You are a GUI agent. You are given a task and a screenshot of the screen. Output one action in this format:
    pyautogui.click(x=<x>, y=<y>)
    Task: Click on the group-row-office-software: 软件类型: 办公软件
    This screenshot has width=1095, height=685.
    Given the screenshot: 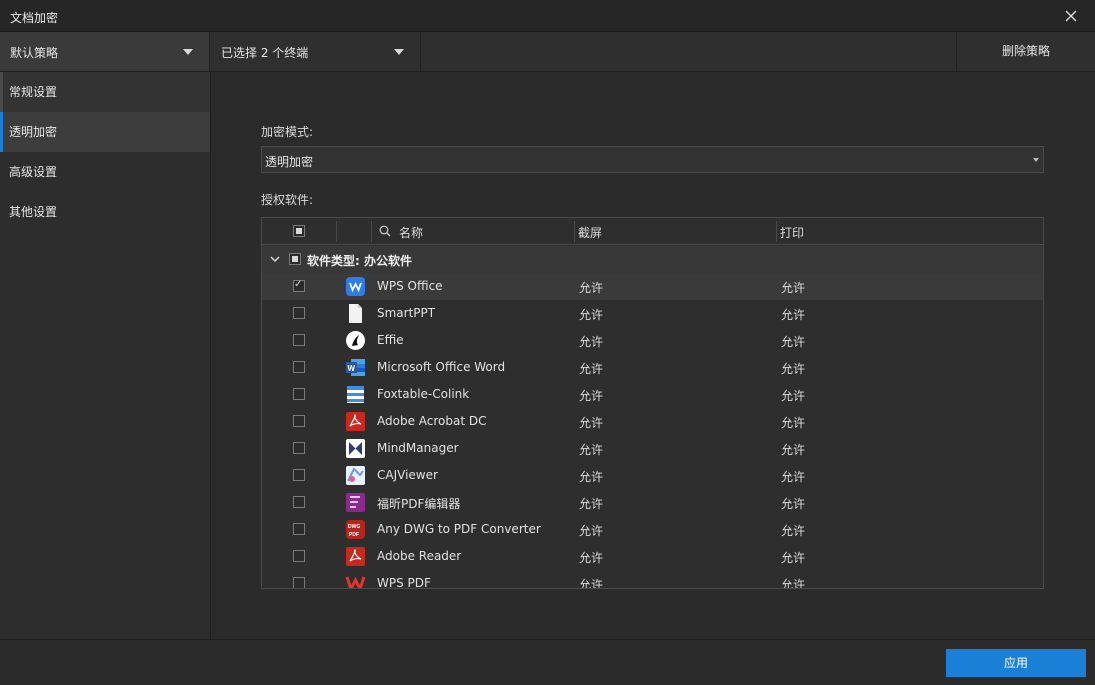 What is the action you would take?
    pyautogui.click(x=652, y=259)
    